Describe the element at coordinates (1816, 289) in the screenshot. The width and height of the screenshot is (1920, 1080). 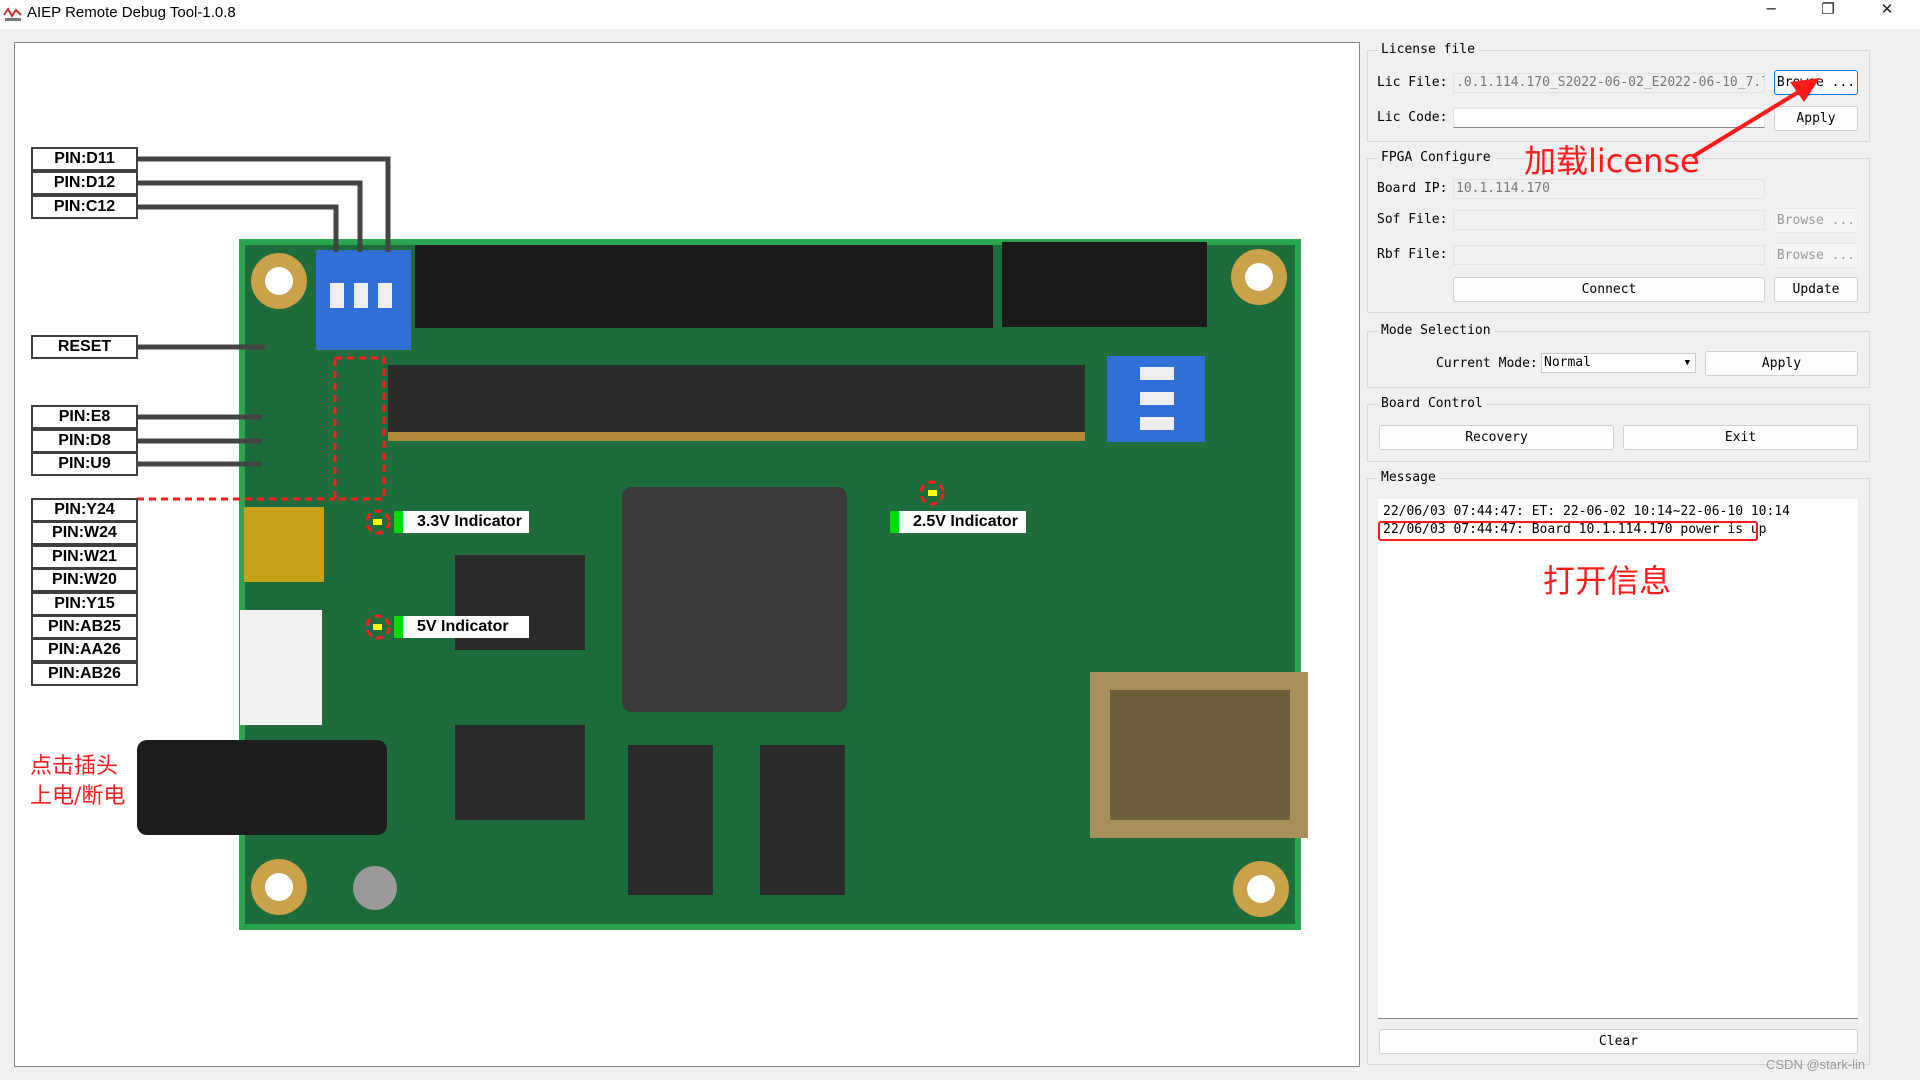
I see `update-button: Update` at that location.